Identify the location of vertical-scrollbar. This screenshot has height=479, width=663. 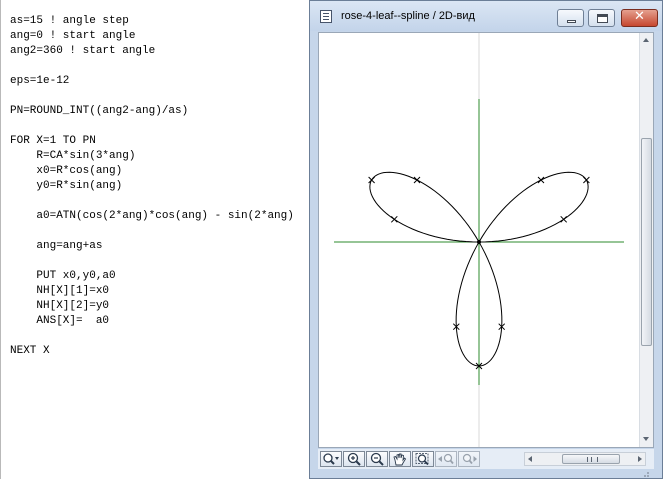
(646, 240).